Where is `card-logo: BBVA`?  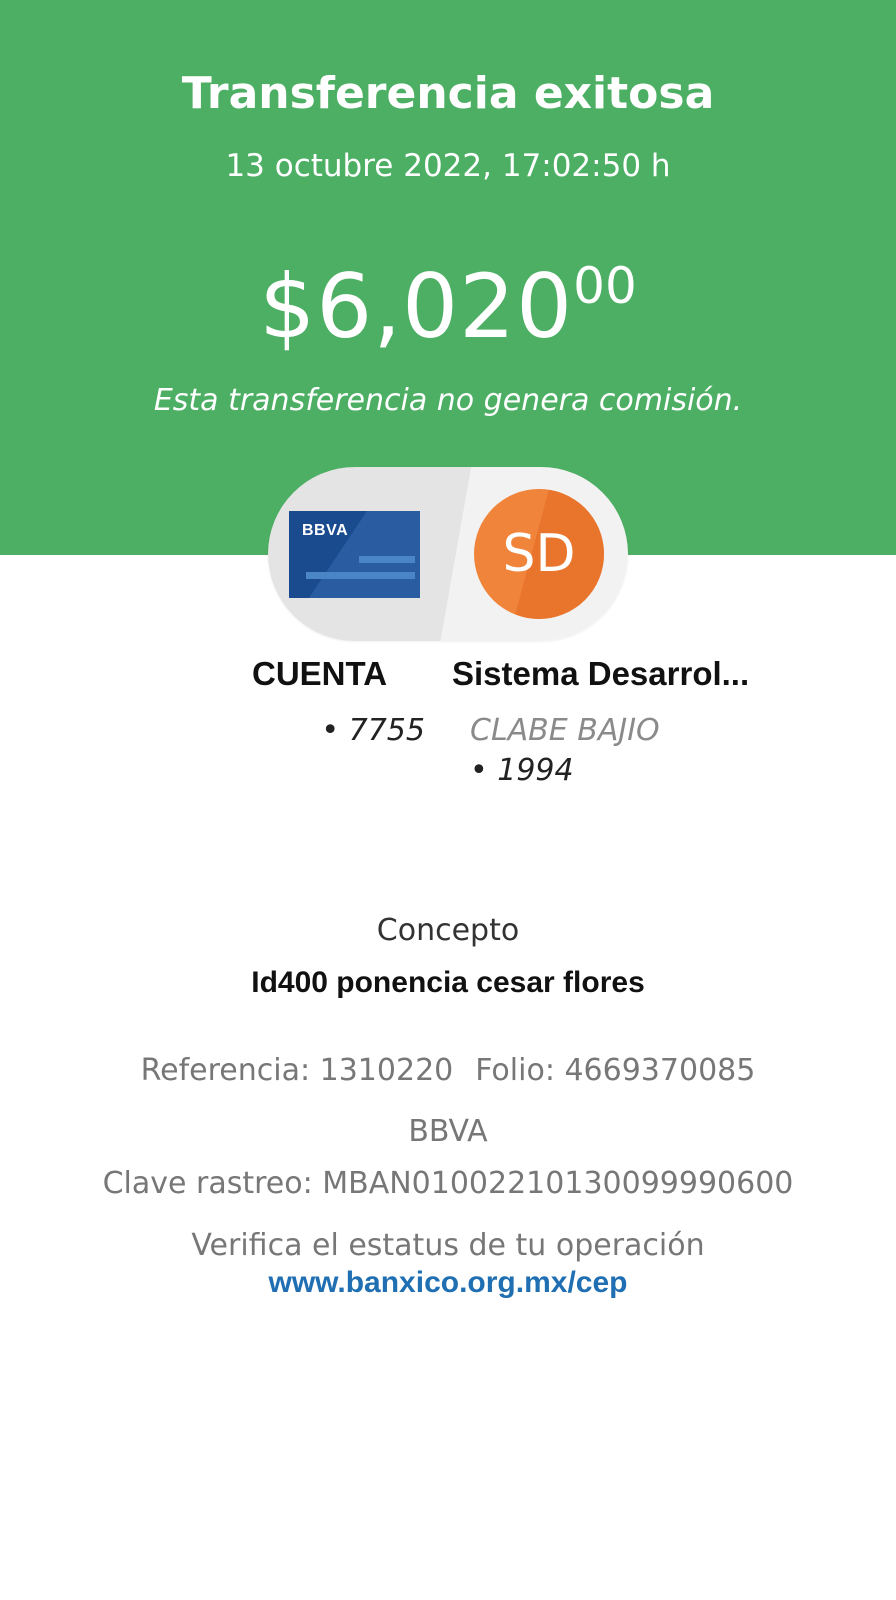 card-logo: BBVA is located at coordinates (325, 530).